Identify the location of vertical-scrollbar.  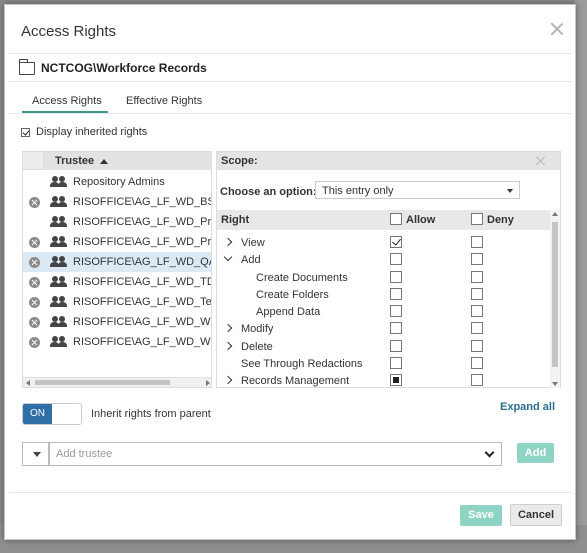
(555, 299).